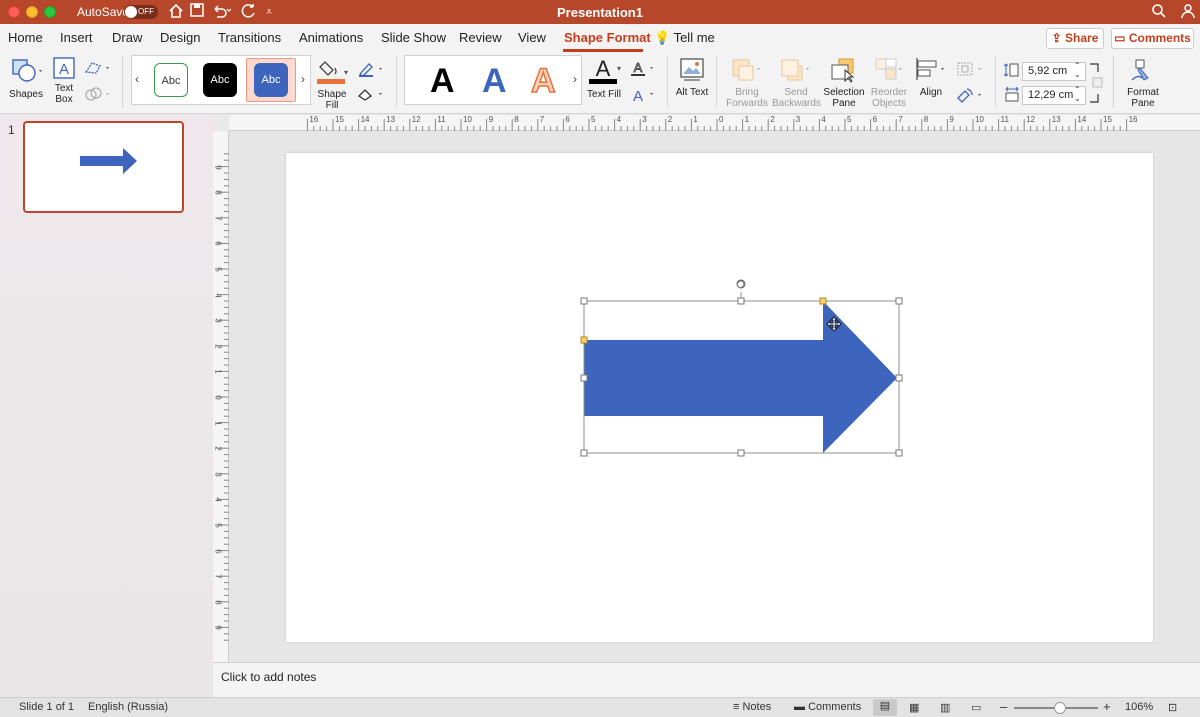 The width and height of the screenshot is (1200, 717). What do you see at coordinates (1077, 70) in the screenshot?
I see `height-stepper-icon: ⌃ ⌄` at bounding box center [1077, 70].